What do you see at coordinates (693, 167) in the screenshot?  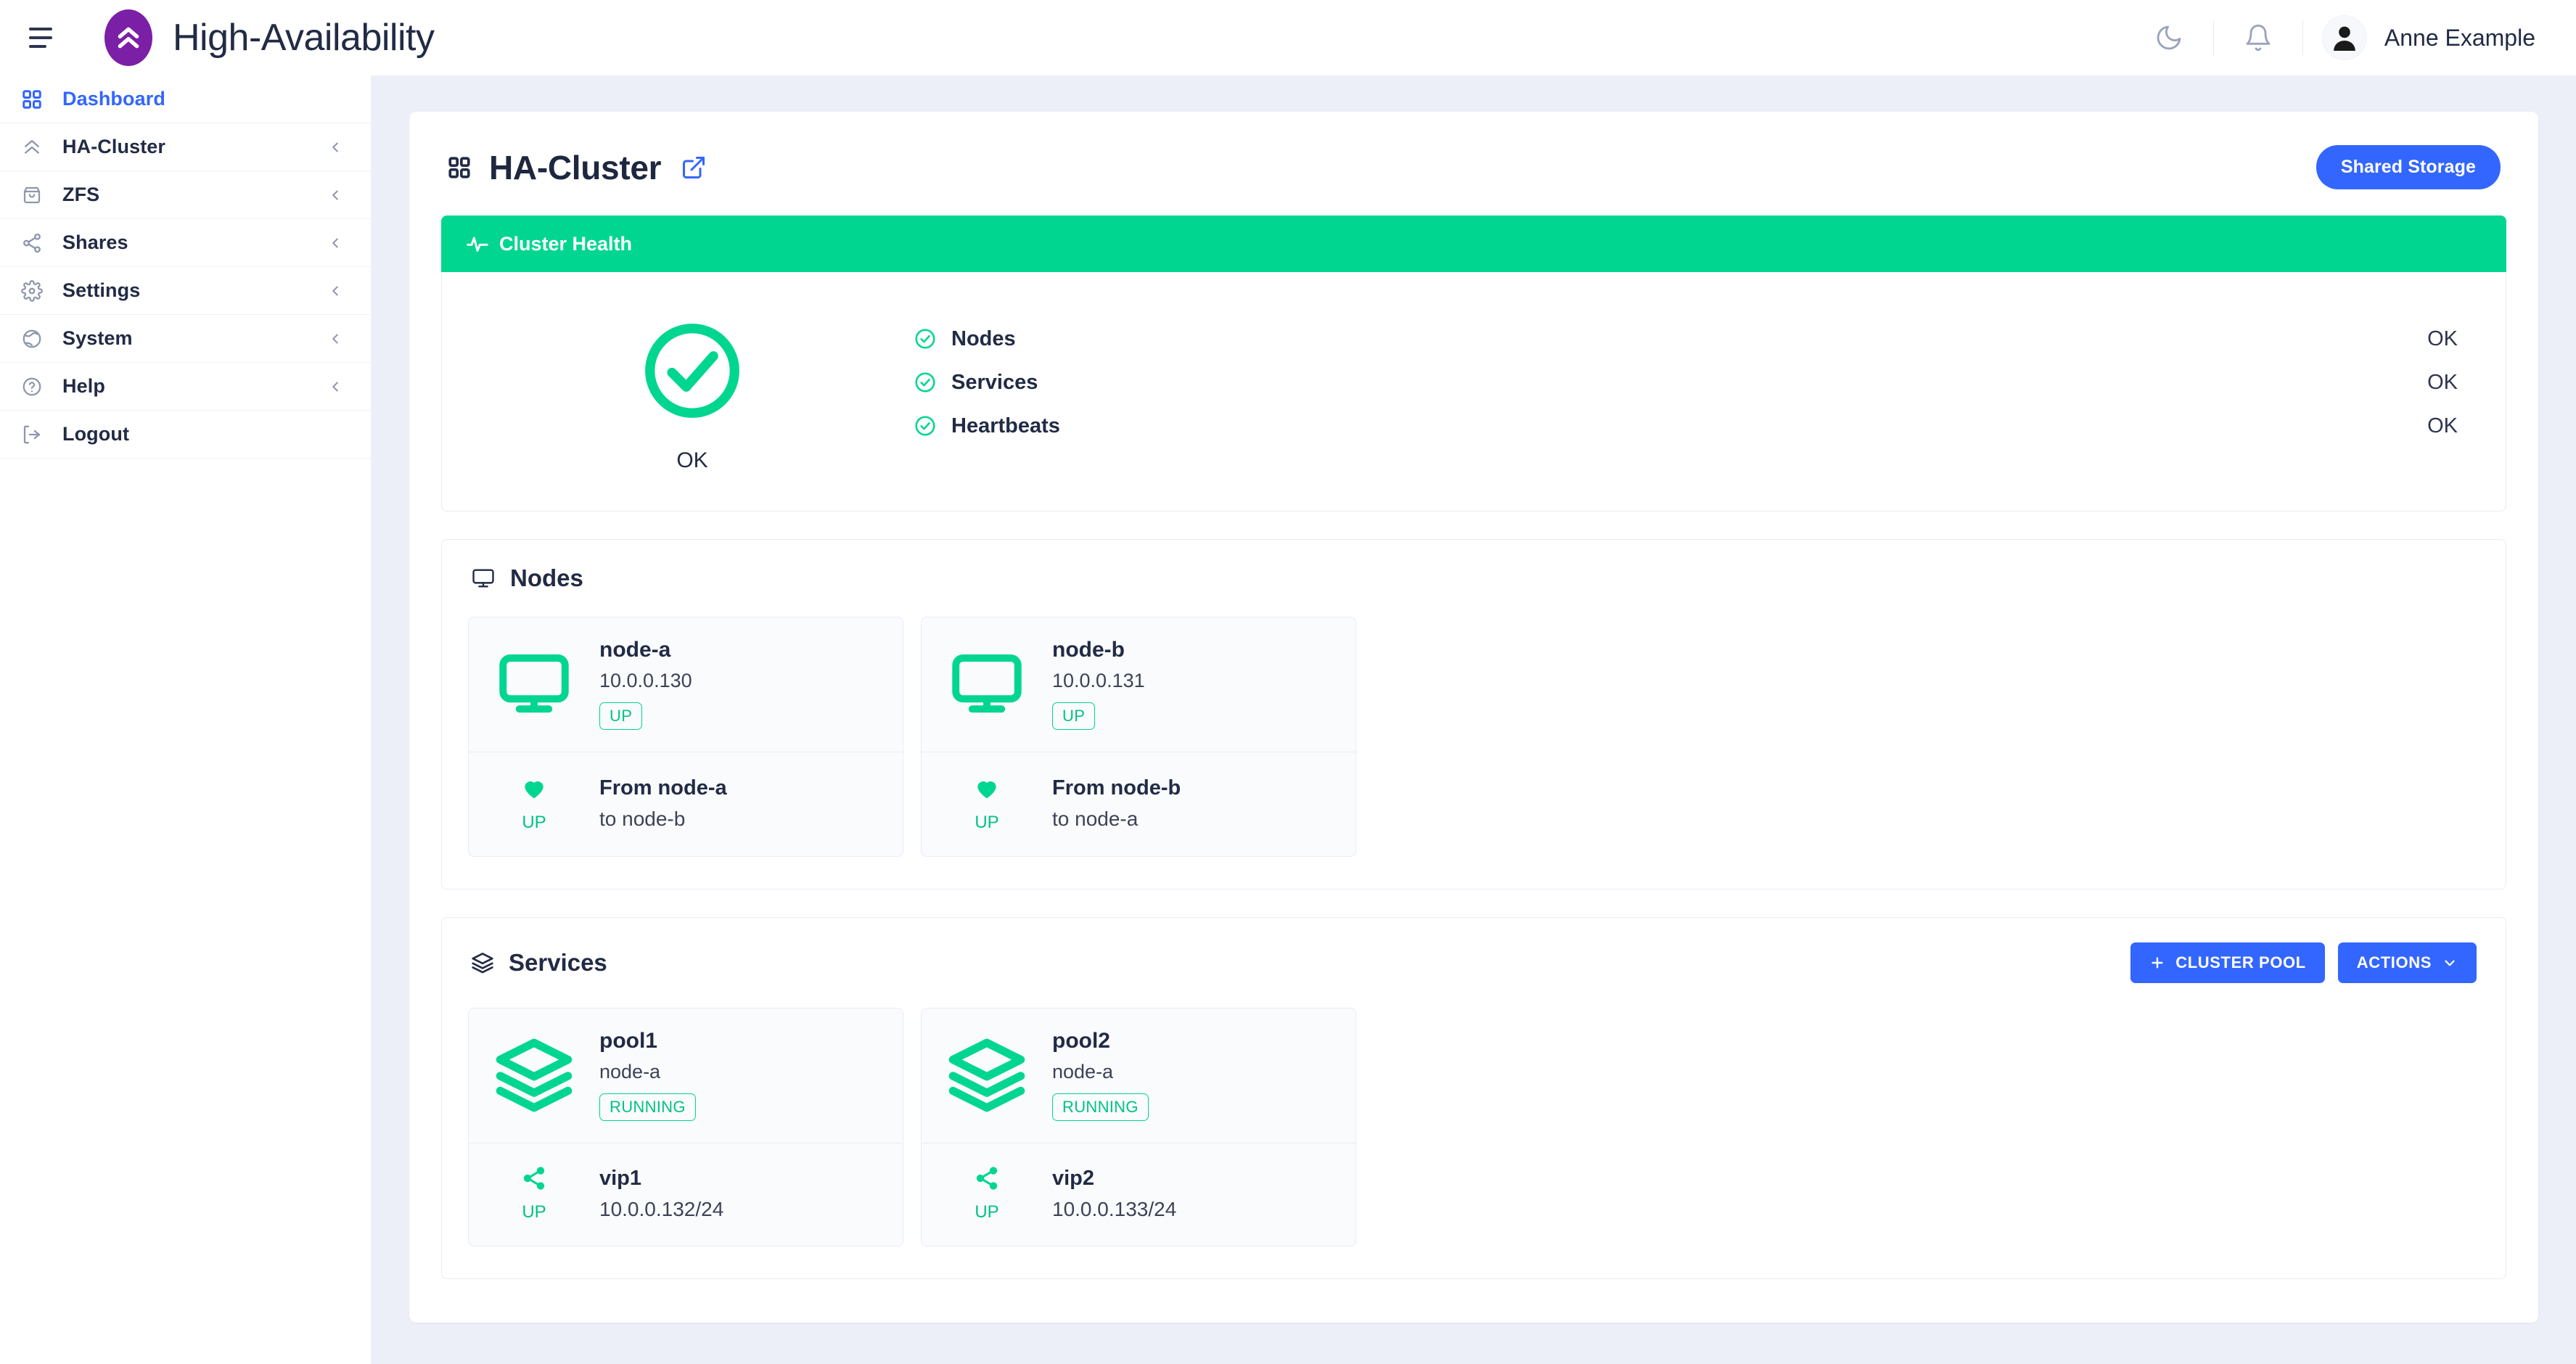 I see `external-link-icon` at bounding box center [693, 167].